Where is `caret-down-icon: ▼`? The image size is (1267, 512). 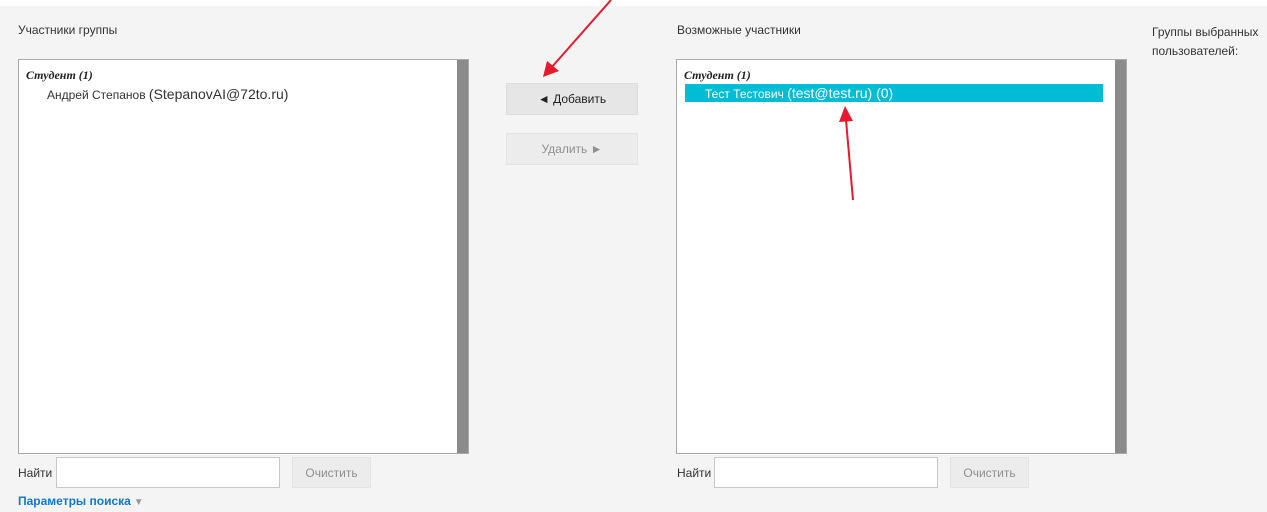
caret-down-icon: ▼ is located at coordinates (138, 502).